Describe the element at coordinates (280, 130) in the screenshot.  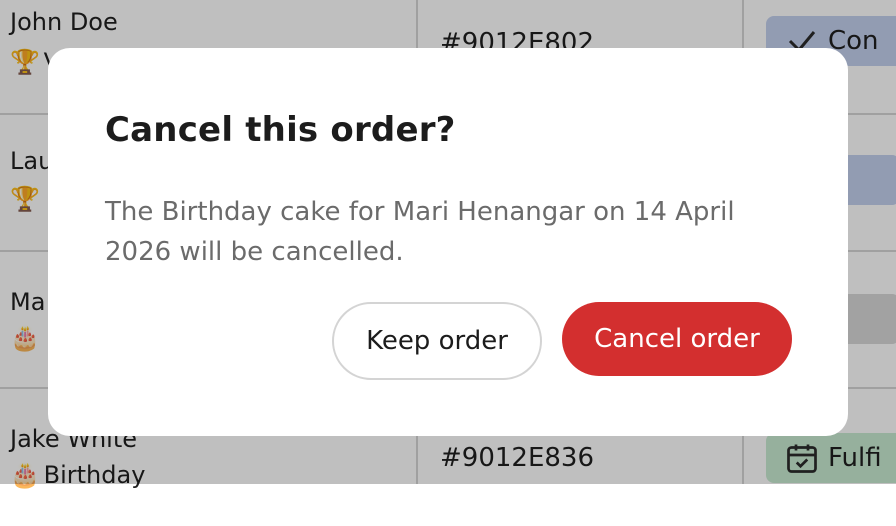
I see `dialog-title: Cancel this order?` at that location.